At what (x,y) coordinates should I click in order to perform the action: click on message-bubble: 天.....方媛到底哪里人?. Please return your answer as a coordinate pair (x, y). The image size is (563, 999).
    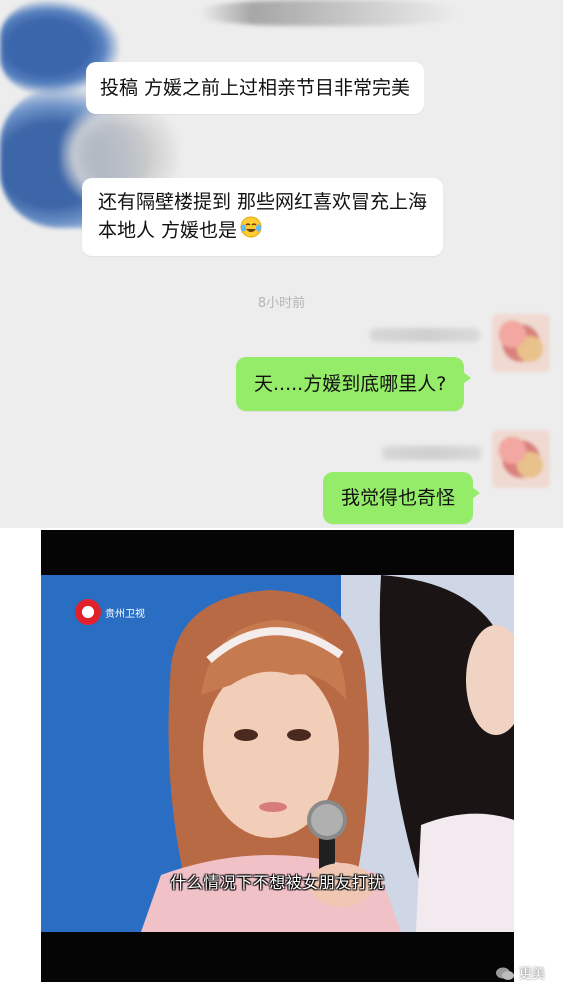
    Looking at the image, I should click on (354, 384).